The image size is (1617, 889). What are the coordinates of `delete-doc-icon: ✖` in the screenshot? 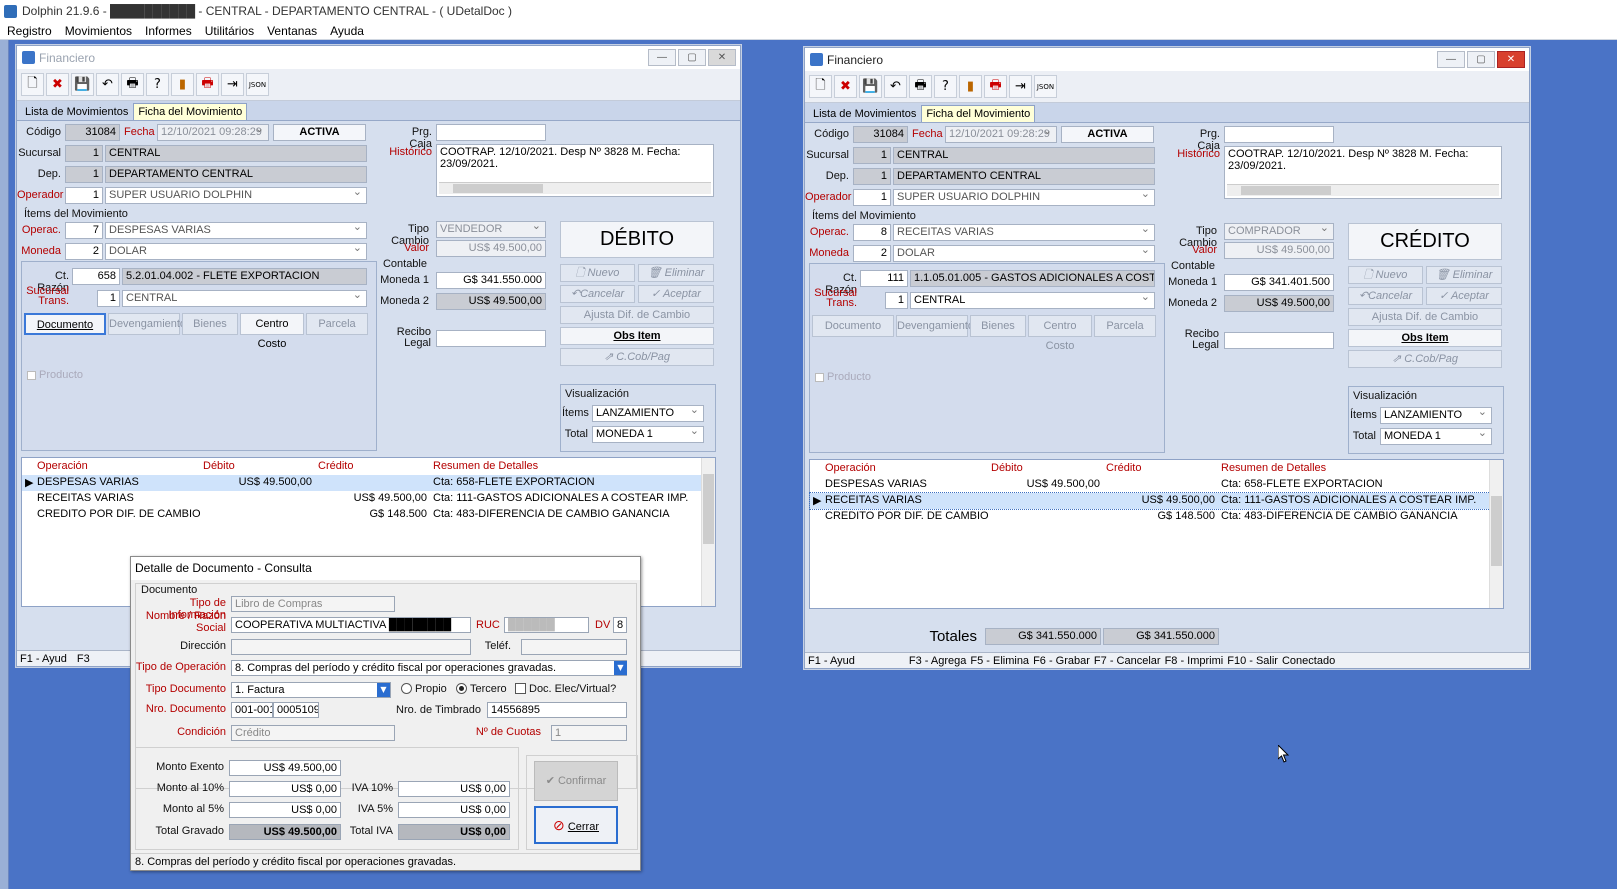 It's located at (57, 84).